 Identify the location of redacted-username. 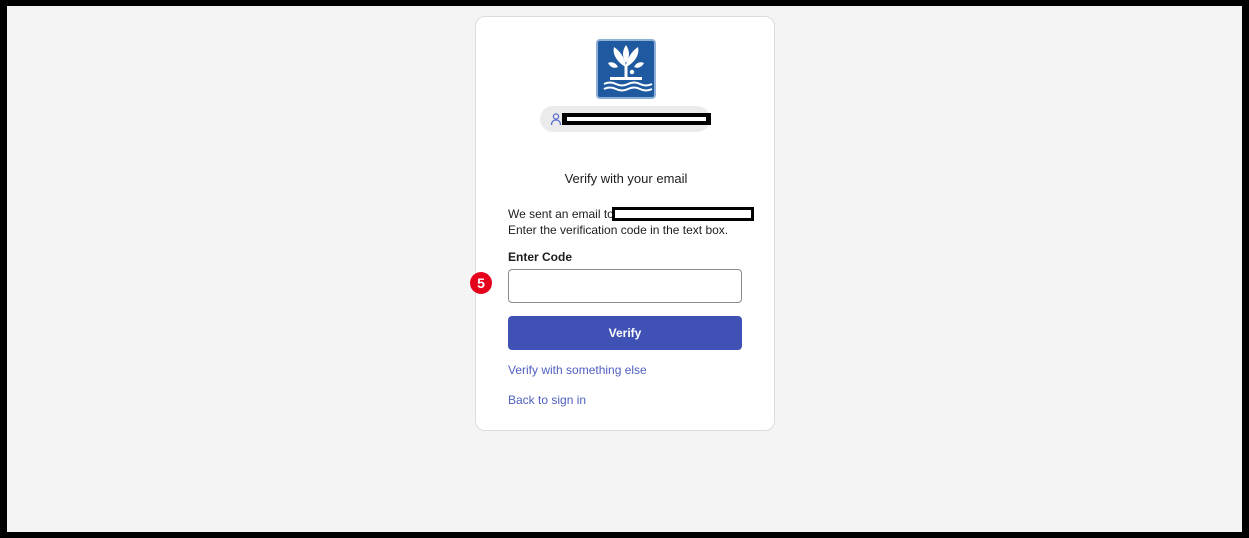
(636, 119).